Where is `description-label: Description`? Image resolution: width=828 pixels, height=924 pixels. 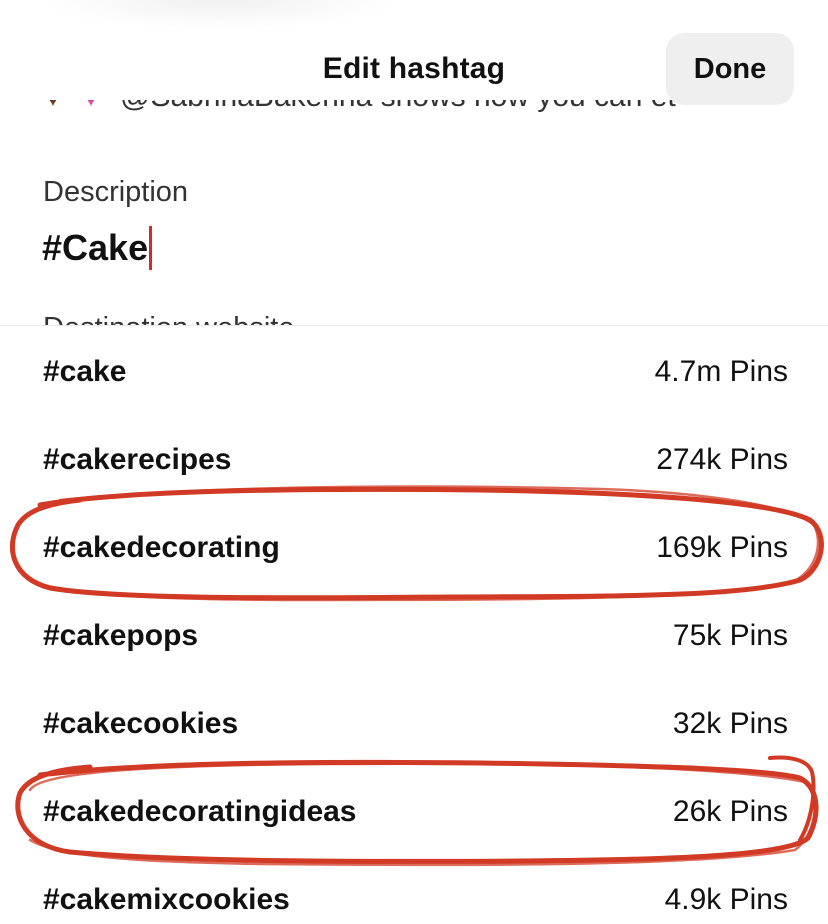 description-label: Description is located at coordinates (116, 192).